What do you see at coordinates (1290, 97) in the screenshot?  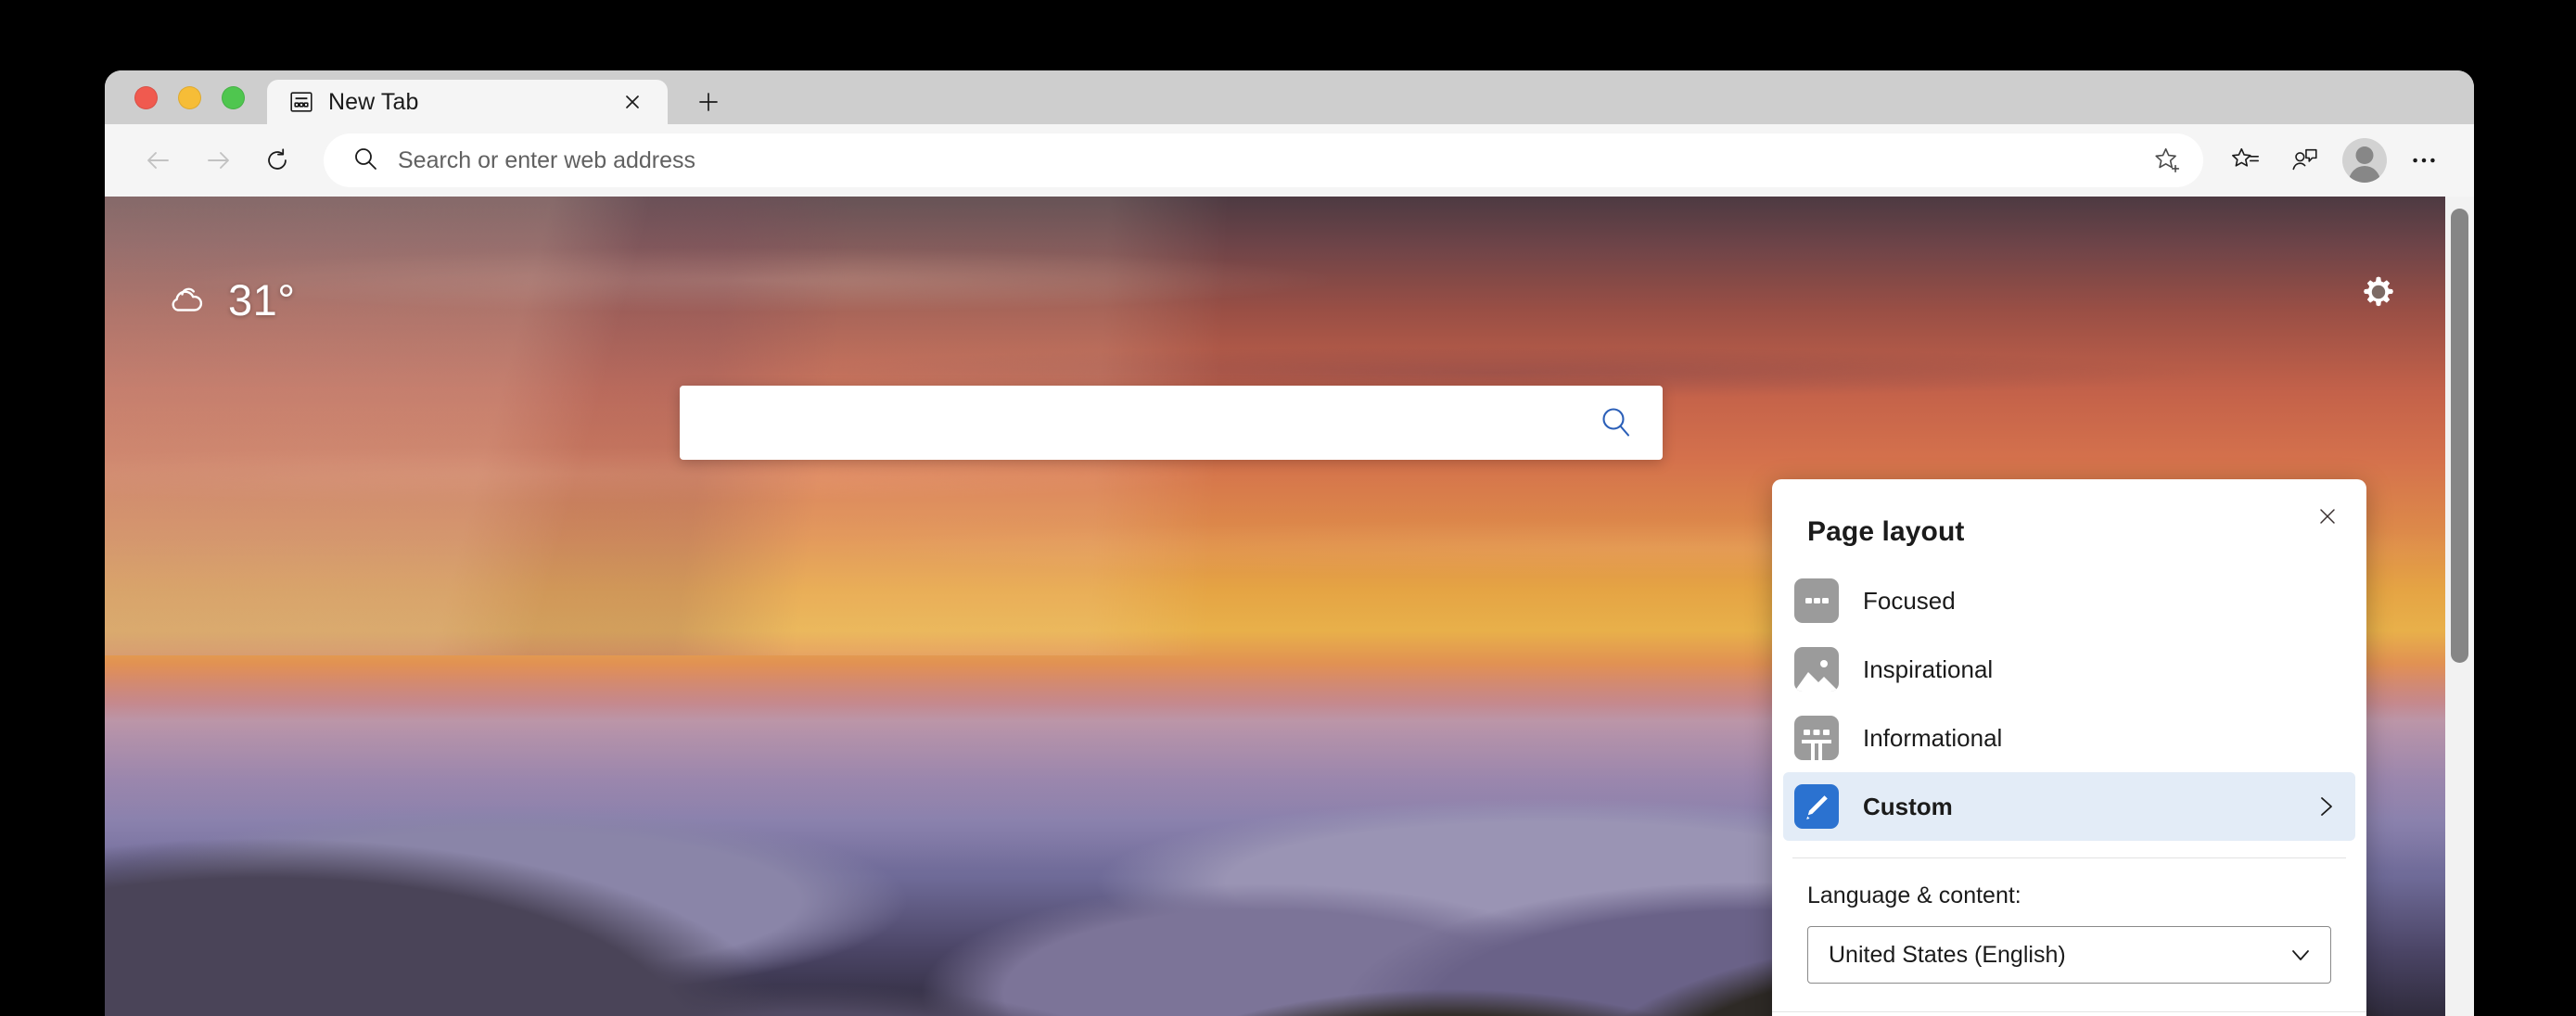 I see `tab-strip: New Tab` at bounding box center [1290, 97].